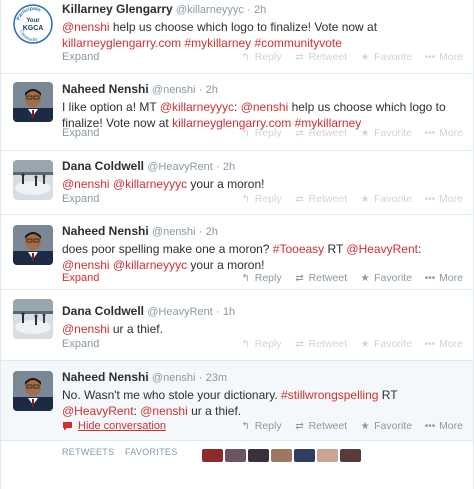 The image size is (474, 489). I want to click on text-span: does poor spelling make one a moron?, so click(167, 249).